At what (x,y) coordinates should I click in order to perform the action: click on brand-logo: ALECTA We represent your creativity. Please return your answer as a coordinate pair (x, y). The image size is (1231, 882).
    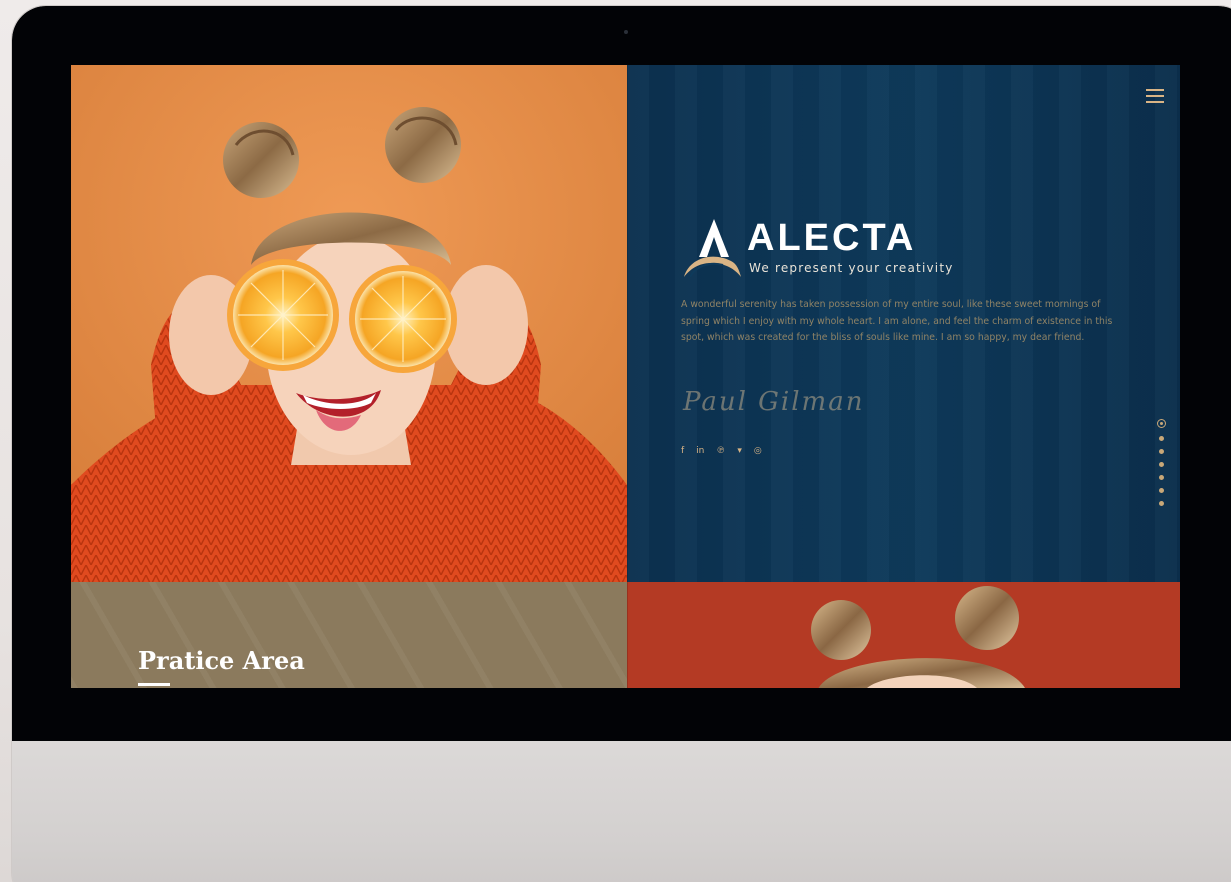
    Looking at the image, I should click on (831, 250).